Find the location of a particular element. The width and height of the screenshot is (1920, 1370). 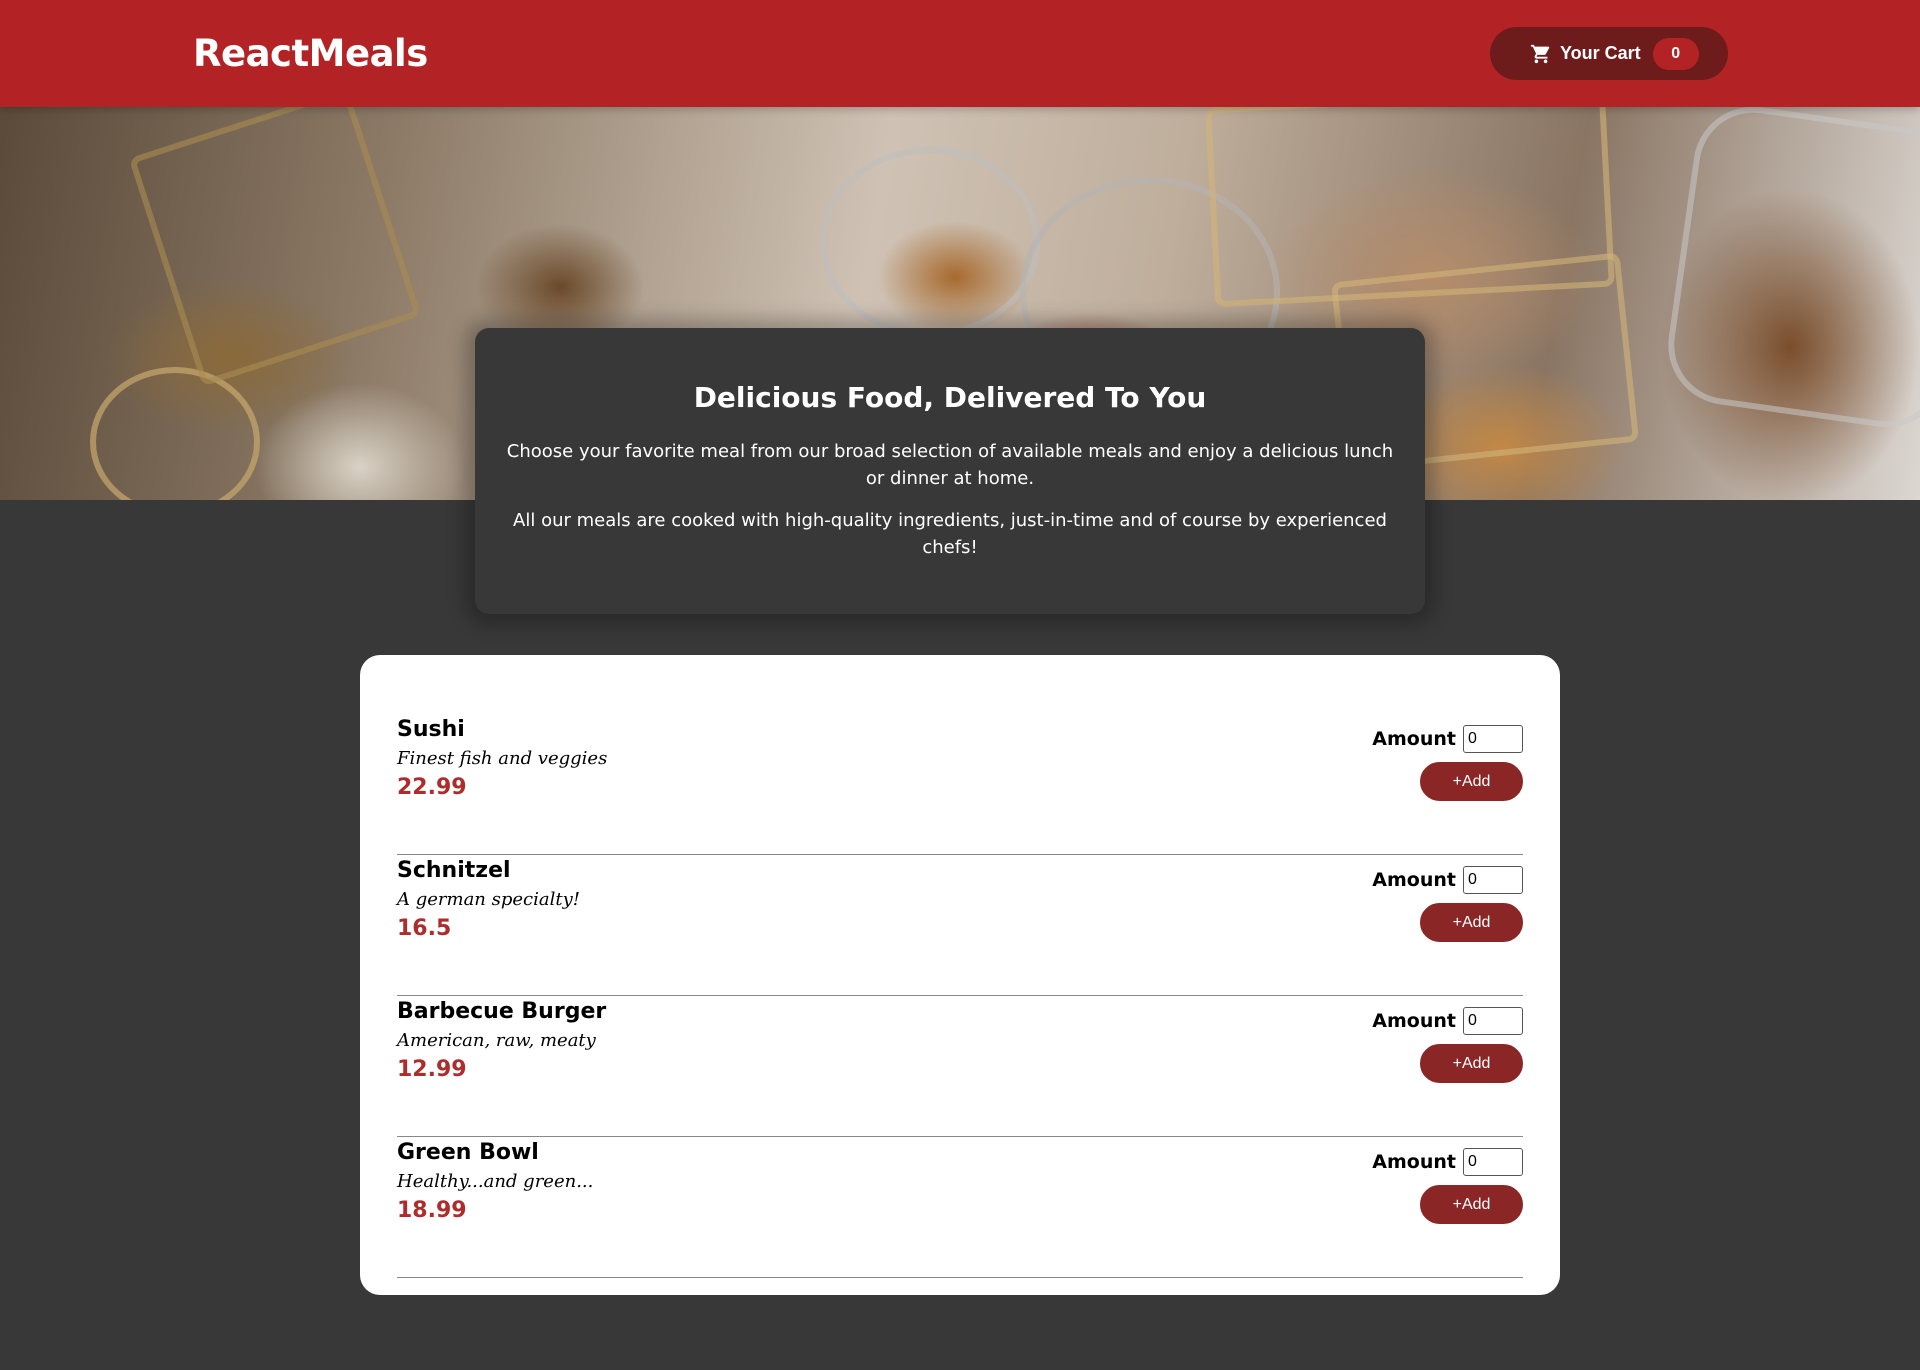

meal-info: Green Bowl Healthy...and green... 18.99 is located at coordinates (495, 1182).